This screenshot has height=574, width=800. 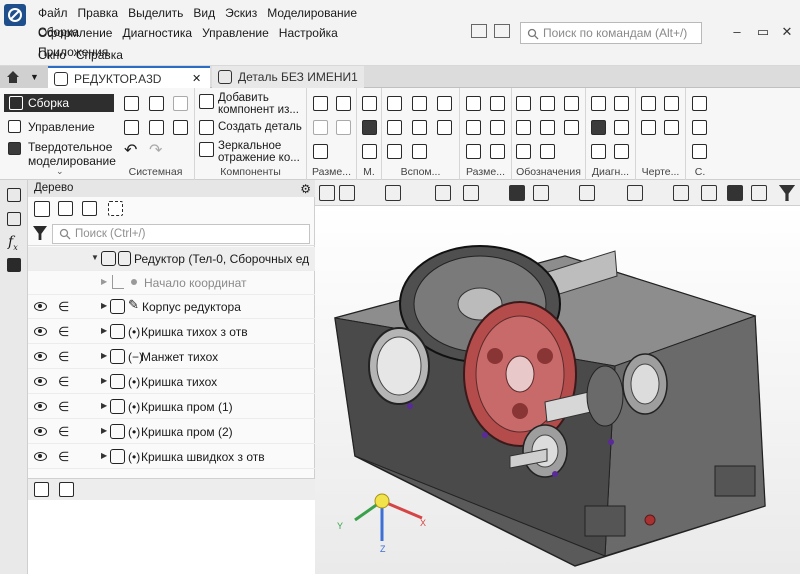 What do you see at coordinates (471, 193) in the screenshot?
I see `select-filter-icon` at bounding box center [471, 193].